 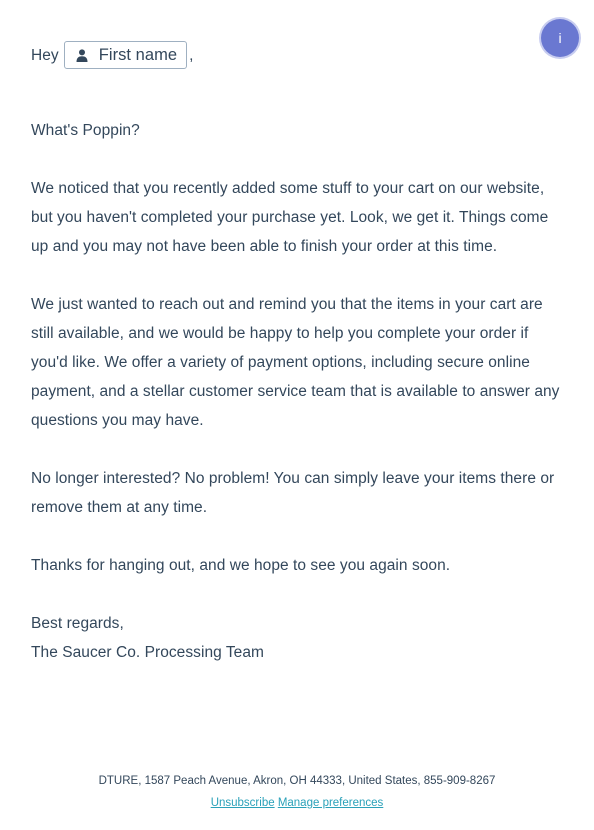 What do you see at coordinates (191, 55) in the screenshot?
I see `greeting-suffix: ,` at bounding box center [191, 55].